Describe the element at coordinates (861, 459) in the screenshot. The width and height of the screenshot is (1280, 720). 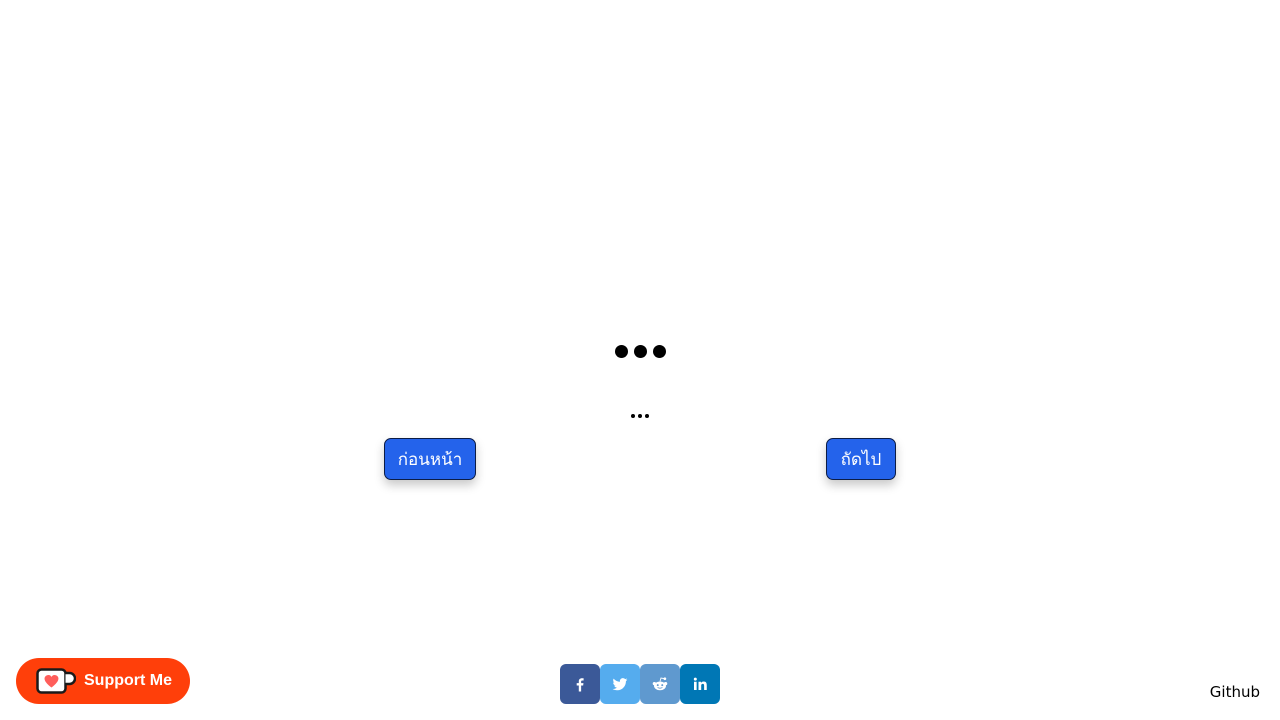
I see `next-button: ถัดไป` at that location.